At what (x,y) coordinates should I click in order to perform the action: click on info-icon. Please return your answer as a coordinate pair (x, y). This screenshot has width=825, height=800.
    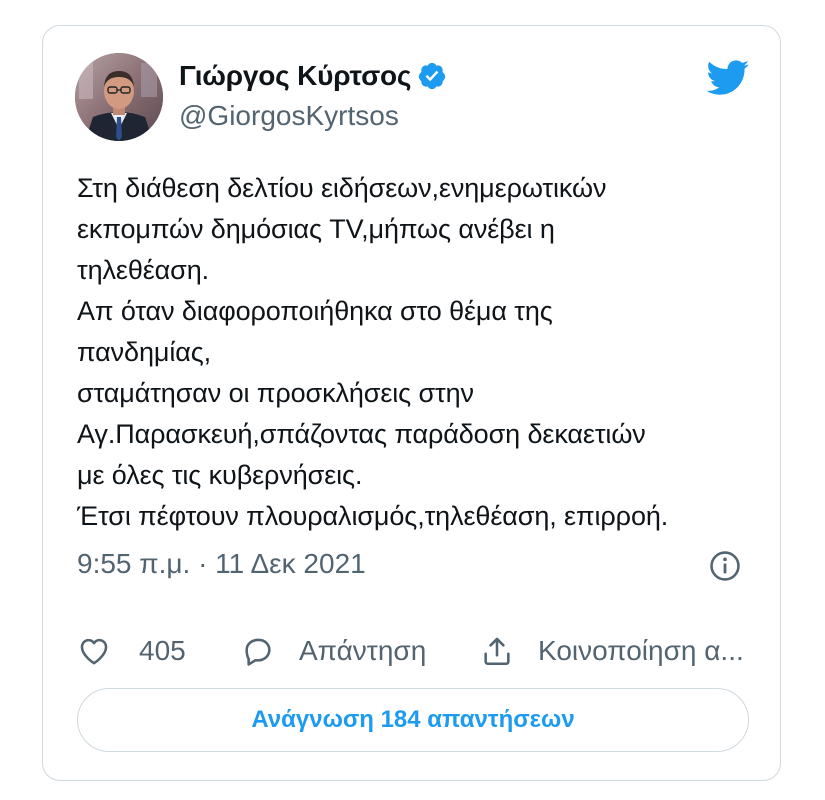
    Looking at the image, I should click on (725, 566).